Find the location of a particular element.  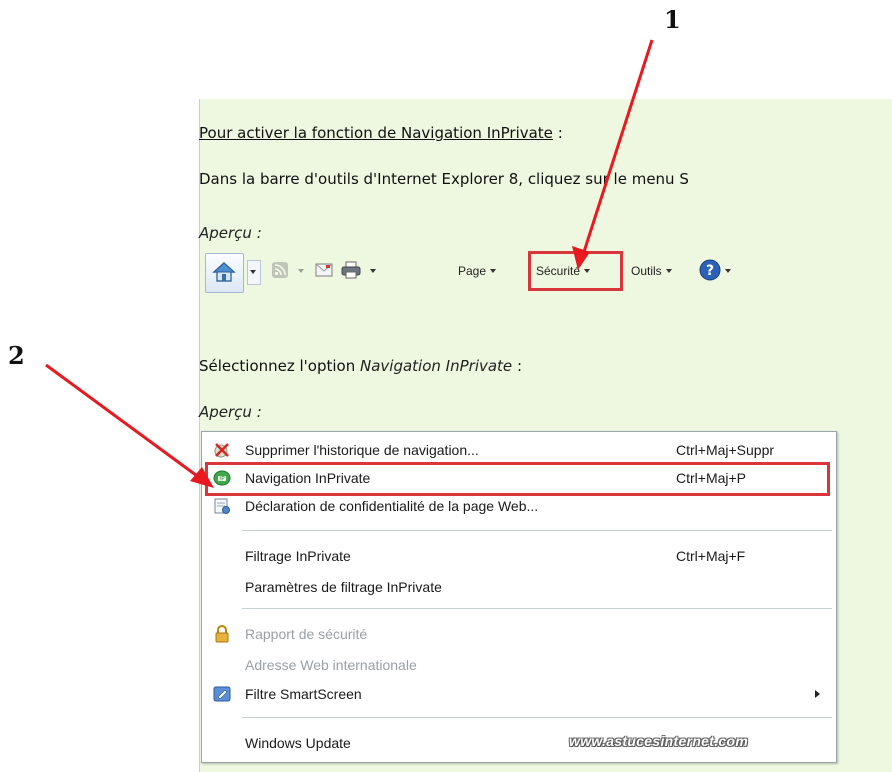

submenu-arrow-icon is located at coordinates (817, 694).